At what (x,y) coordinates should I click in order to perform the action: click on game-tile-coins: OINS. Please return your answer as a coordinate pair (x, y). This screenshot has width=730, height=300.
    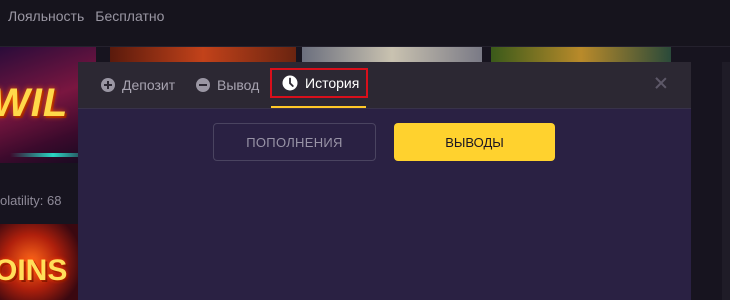
    Looking at the image, I should click on (39, 262).